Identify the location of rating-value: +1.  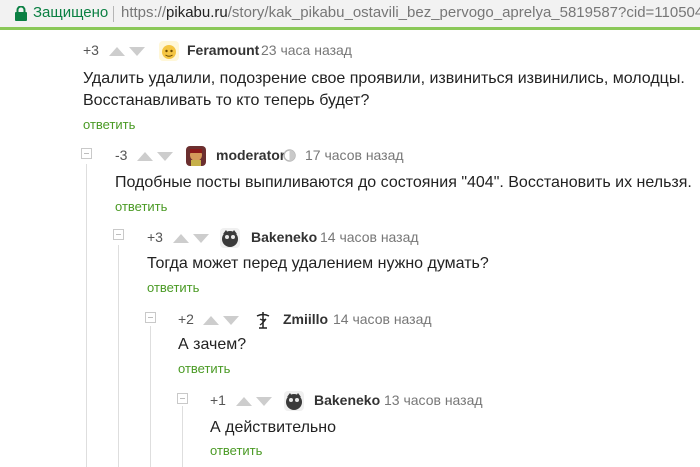
(218, 400).